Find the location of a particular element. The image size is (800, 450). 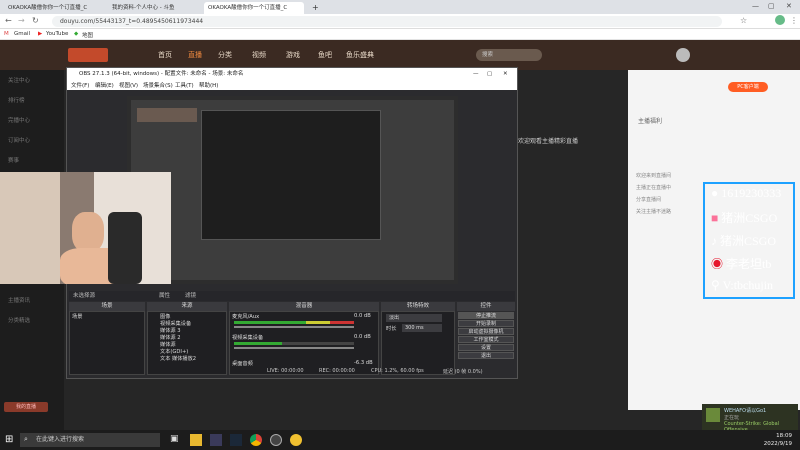

menu-file: 文件(F) is located at coordinates (80, 85).